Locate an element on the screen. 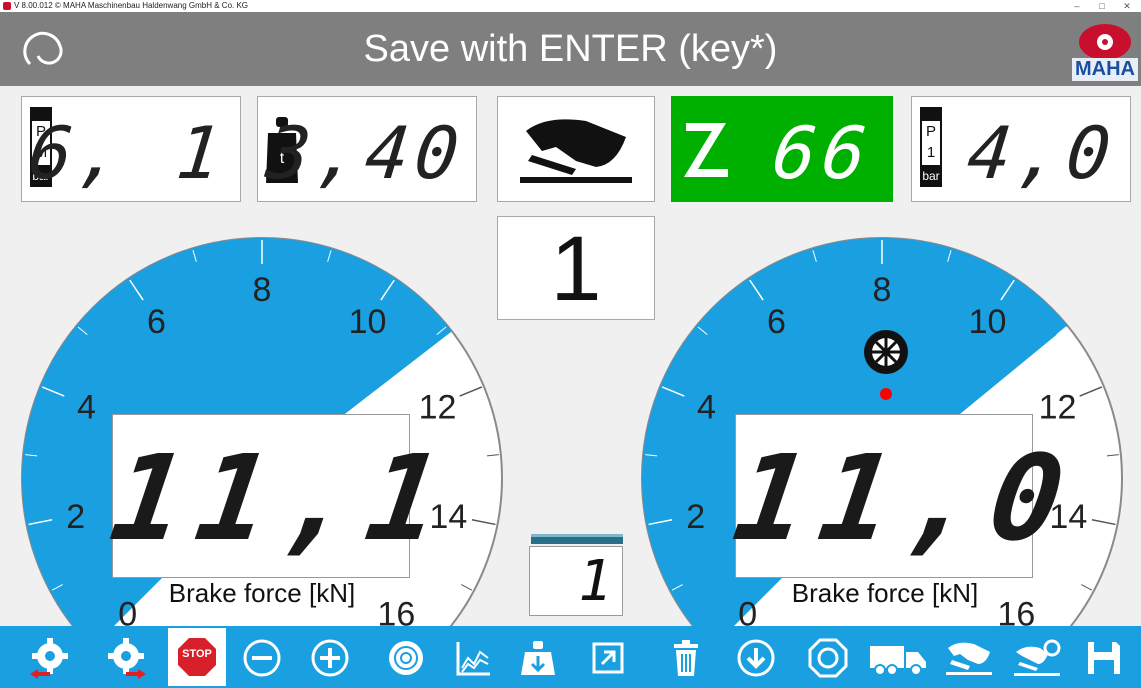  header-bar: Save with ENTER (key*) MAHA is located at coordinates (570, 49).